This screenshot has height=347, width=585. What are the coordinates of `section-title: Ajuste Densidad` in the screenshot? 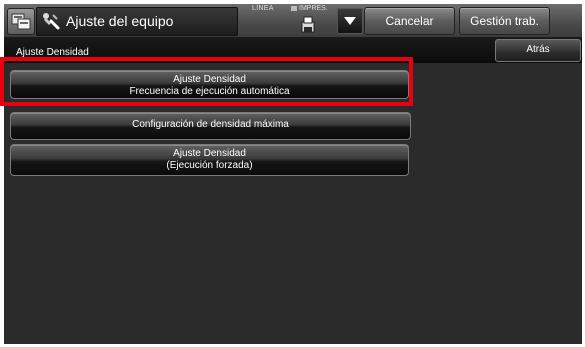 It's located at (52, 52).